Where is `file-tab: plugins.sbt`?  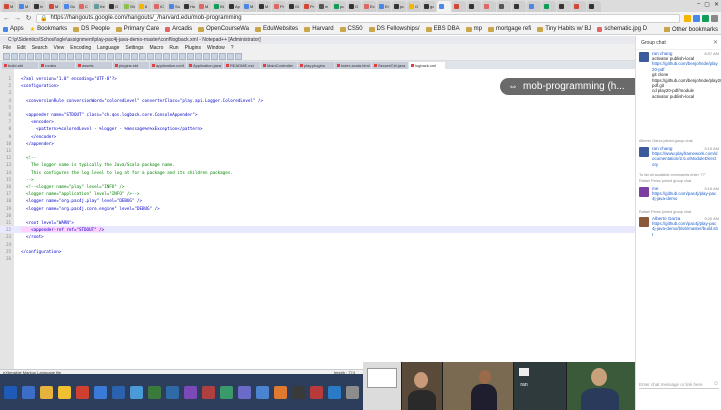
file-tab: plugins.sbt is located at coordinates (131, 65).